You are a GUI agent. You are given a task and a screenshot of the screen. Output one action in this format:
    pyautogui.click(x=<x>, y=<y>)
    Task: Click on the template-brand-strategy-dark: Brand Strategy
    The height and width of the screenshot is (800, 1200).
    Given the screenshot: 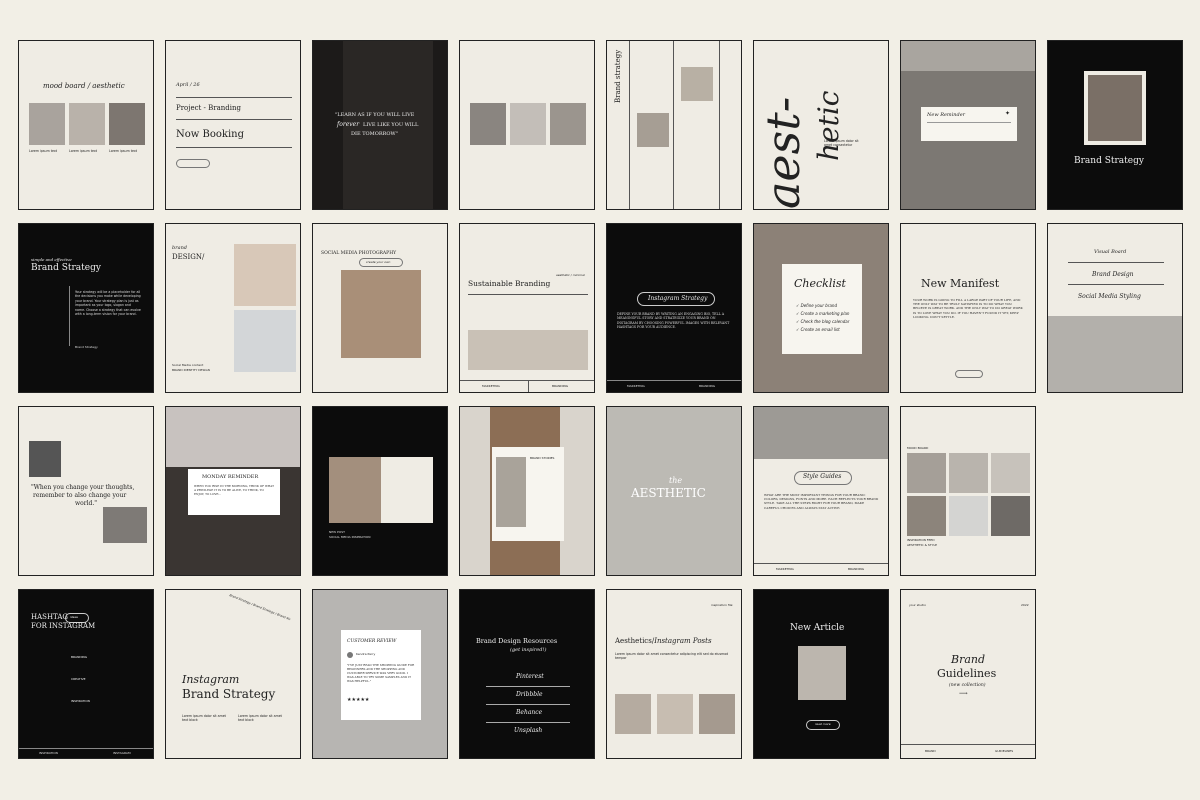 What is the action you would take?
    pyautogui.click(x=1115, y=125)
    